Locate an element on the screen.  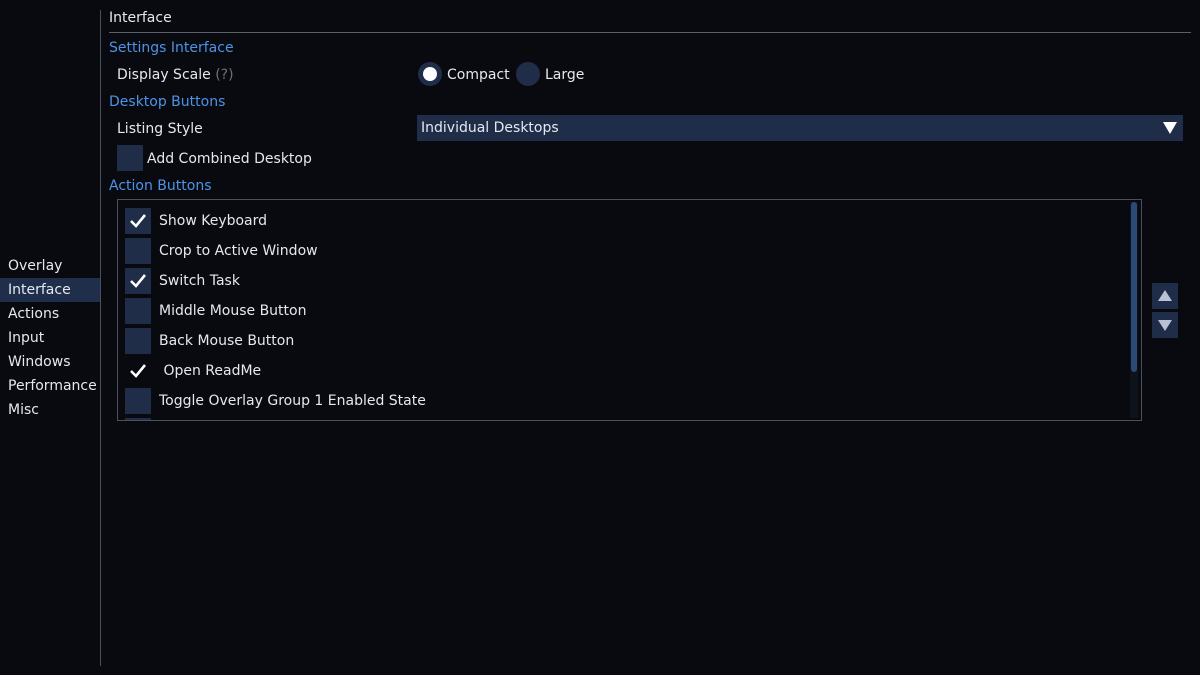
section-header-settings-interface: Settings Interface is located at coordinates (171, 48).